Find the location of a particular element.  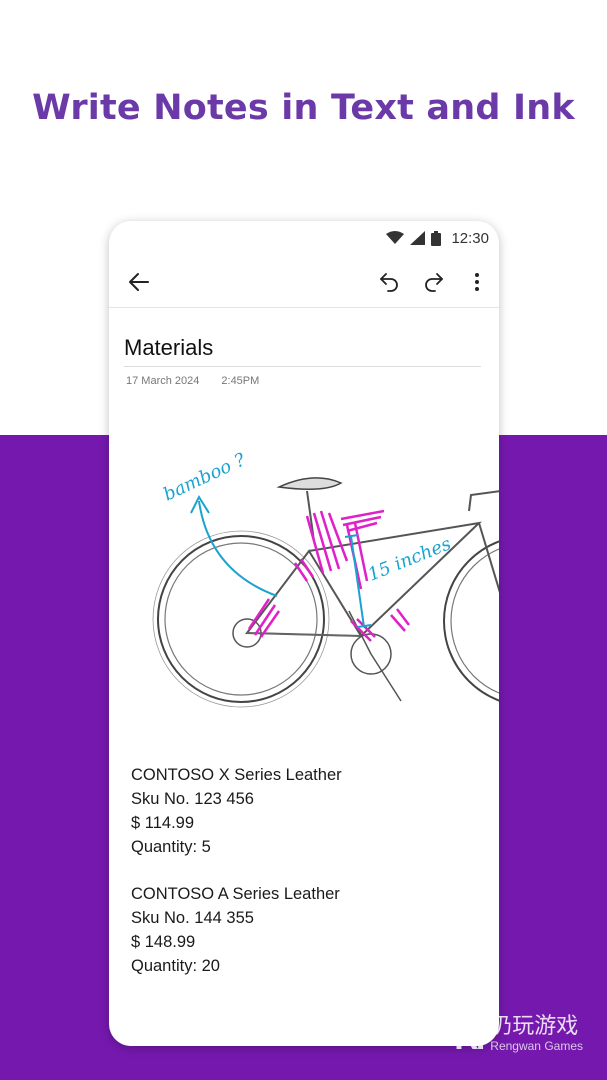

undo-icon is located at coordinates (389, 282).